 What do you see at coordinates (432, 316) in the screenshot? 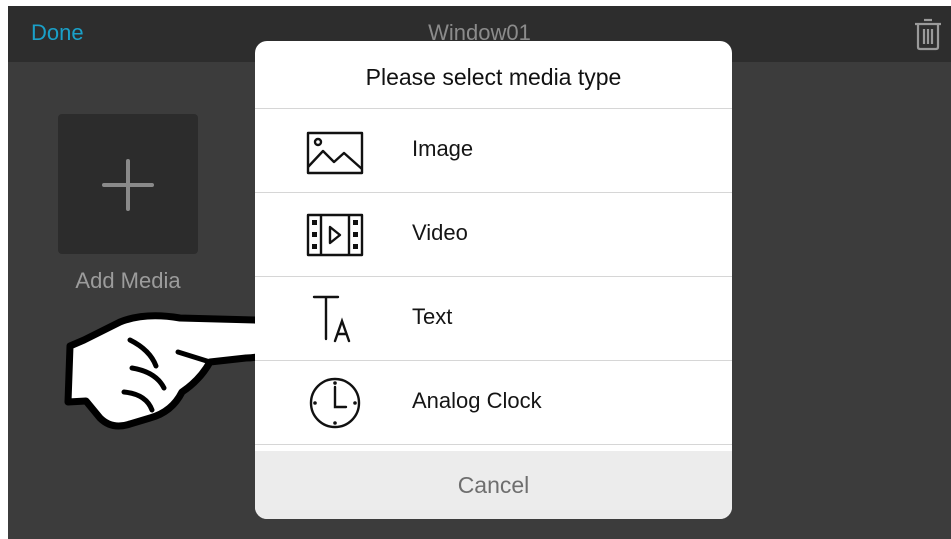
I see `option-label: Text` at bounding box center [432, 316].